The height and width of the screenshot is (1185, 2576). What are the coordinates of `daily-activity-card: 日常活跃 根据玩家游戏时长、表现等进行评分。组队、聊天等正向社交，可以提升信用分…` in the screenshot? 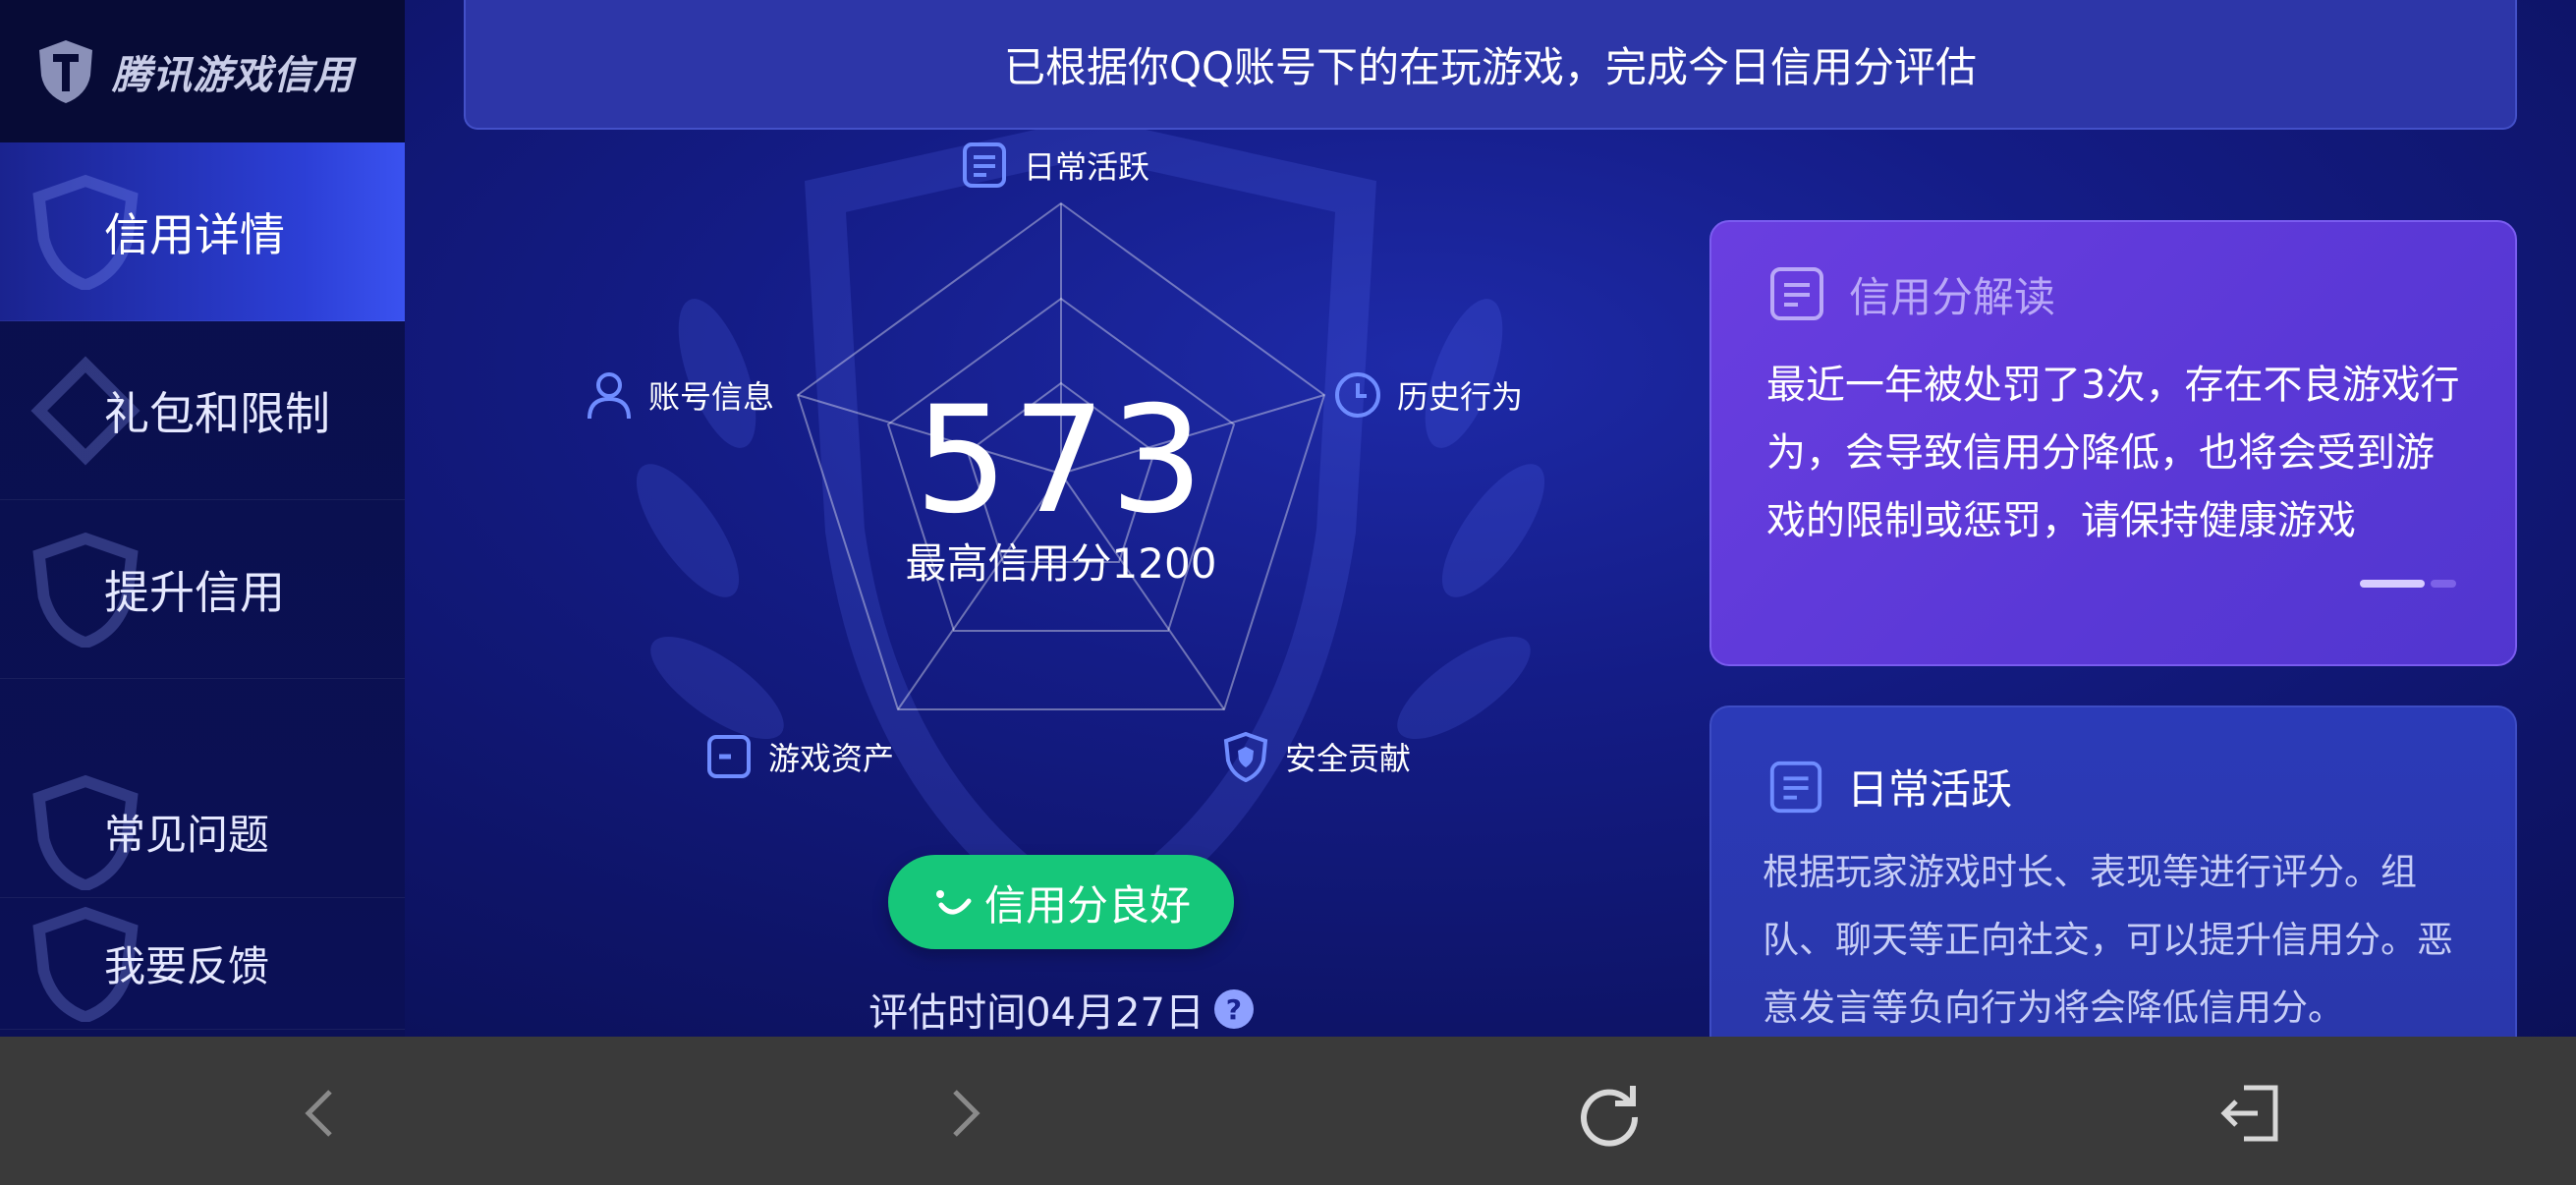 It's located at (2113, 871).